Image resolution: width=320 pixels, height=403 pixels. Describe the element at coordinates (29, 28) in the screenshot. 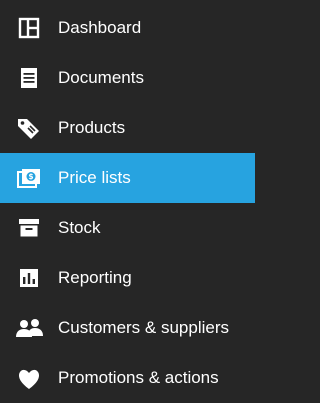

I see `dashboard-icon` at that location.